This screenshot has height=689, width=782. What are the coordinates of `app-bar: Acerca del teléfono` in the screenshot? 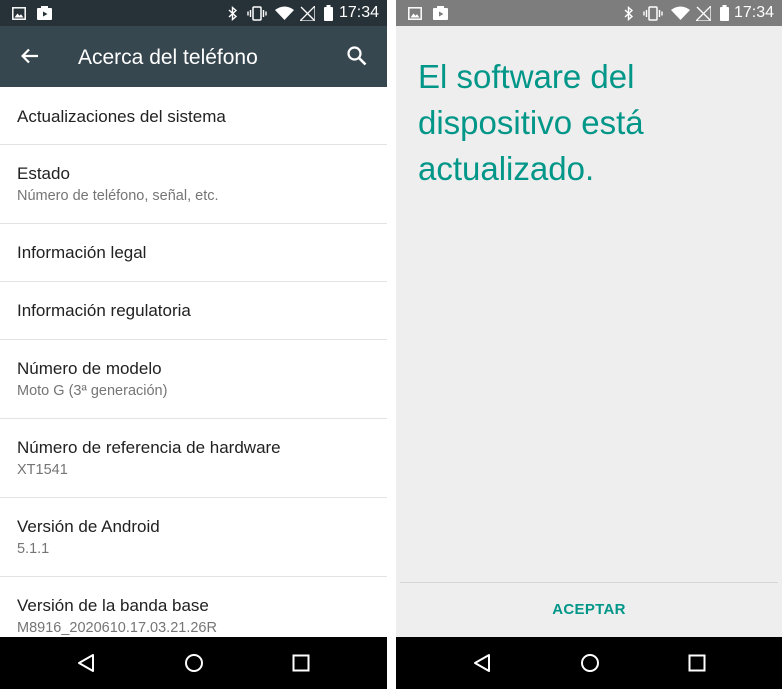 It's located at (193, 56).